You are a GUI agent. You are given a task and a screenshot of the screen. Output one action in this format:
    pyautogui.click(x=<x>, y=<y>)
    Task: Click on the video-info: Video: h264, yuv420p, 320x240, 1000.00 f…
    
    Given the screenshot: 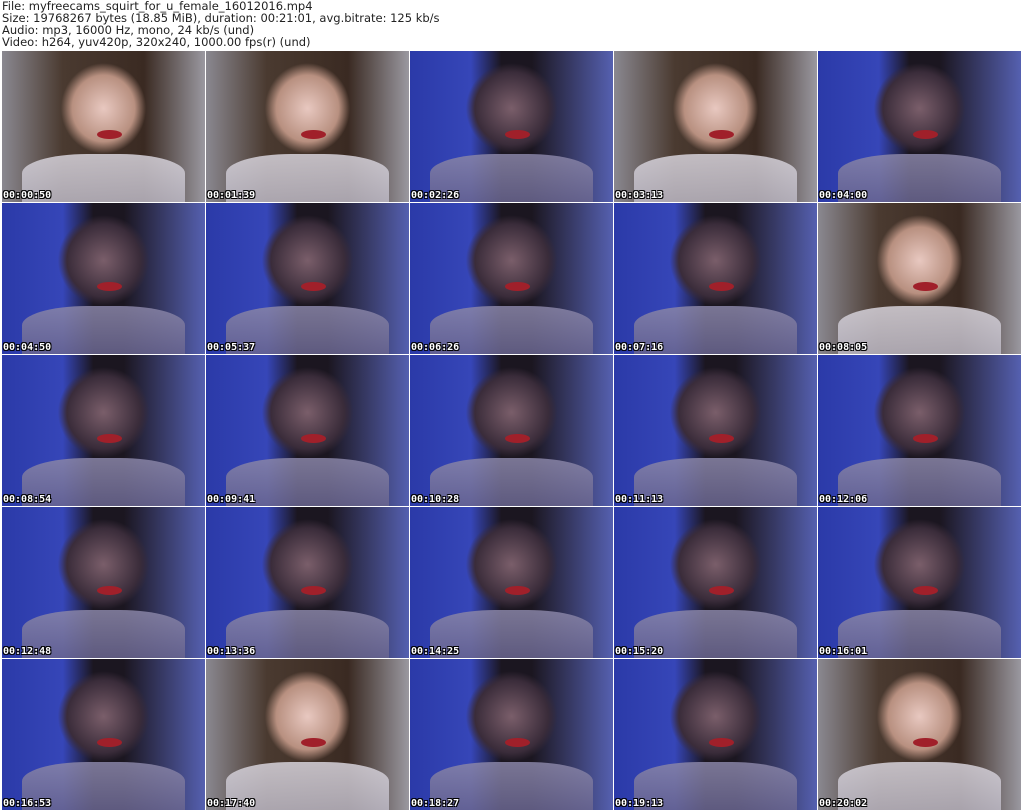 What is the action you would take?
    pyautogui.click(x=156, y=42)
    